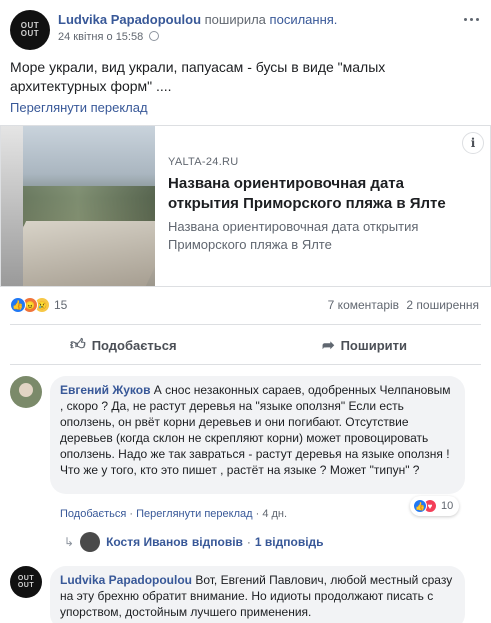 This screenshot has height=623, width=491. Describe the element at coordinates (100, 37) in the screenshot. I see `post-timestamp-text: 24 квітня о 15:58` at that location.